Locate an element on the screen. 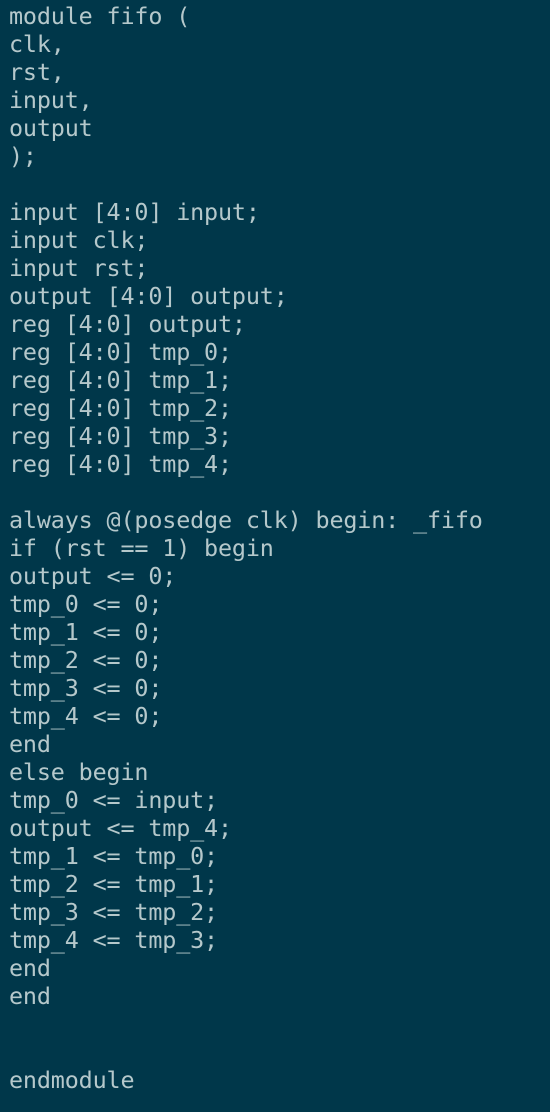 This screenshot has height=1112, width=550. code-line-36: end is located at coordinates (30, 996).